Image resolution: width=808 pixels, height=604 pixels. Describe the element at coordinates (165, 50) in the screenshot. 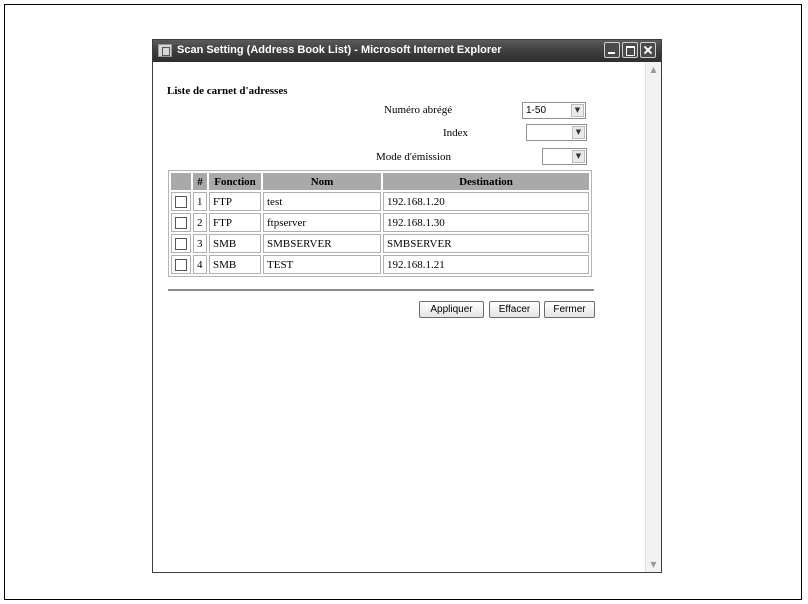

I see `ie-window-icon` at that location.